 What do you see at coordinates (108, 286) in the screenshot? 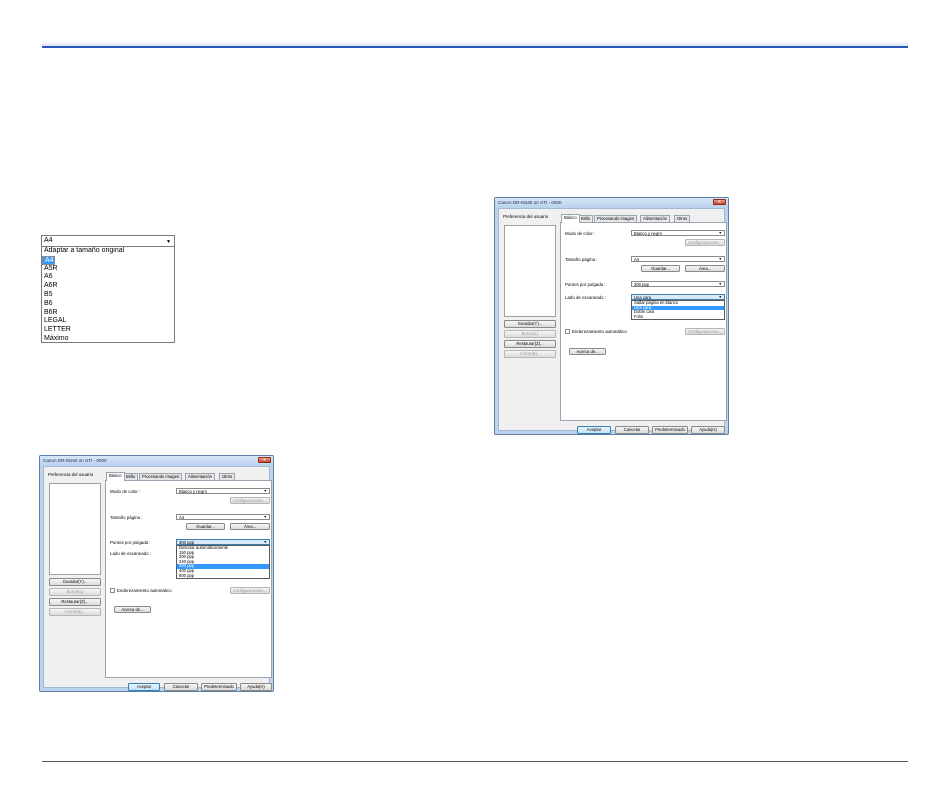
I see `page-size-option: A6R` at bounding box center [108, 286].